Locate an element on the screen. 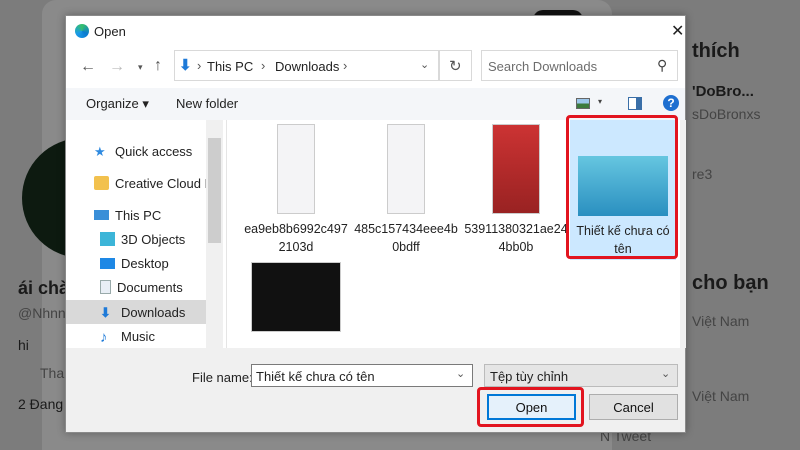 Image resolution: width=800 pixels, height=450 pixels. refresh-icon: ↻ is located at coordinates (455, 66).